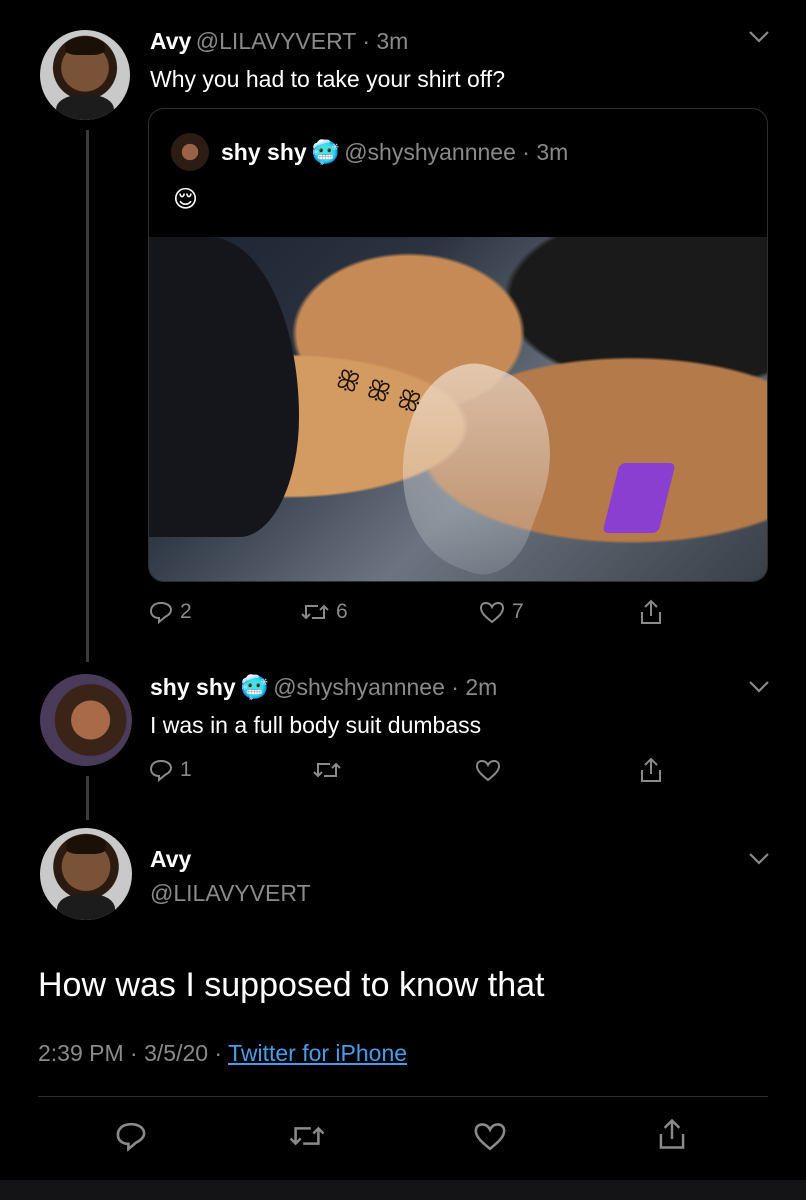 The height and width of the screenshot is (1200, 806). I want to click on main-handle: @LILAVYVERT, so click(230, 893).